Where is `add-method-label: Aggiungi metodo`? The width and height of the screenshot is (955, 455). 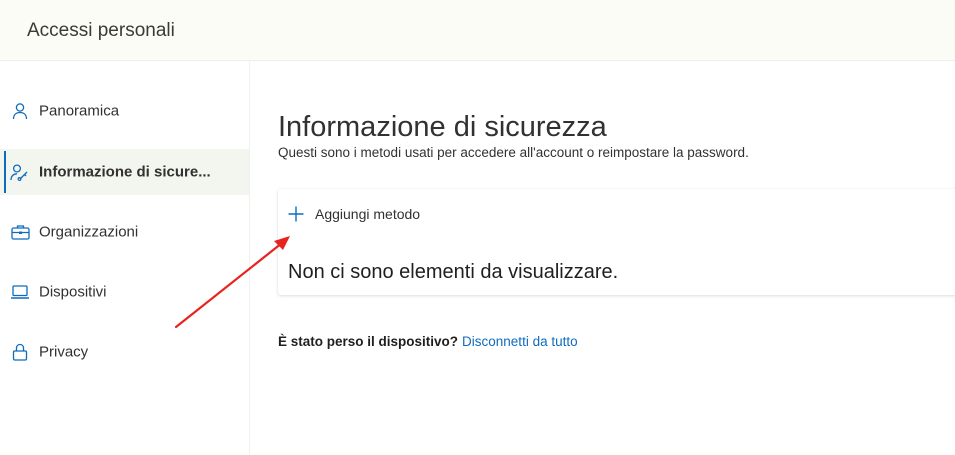 add-method-label: Aggiungi metodo is located at coordinates (368, 214).